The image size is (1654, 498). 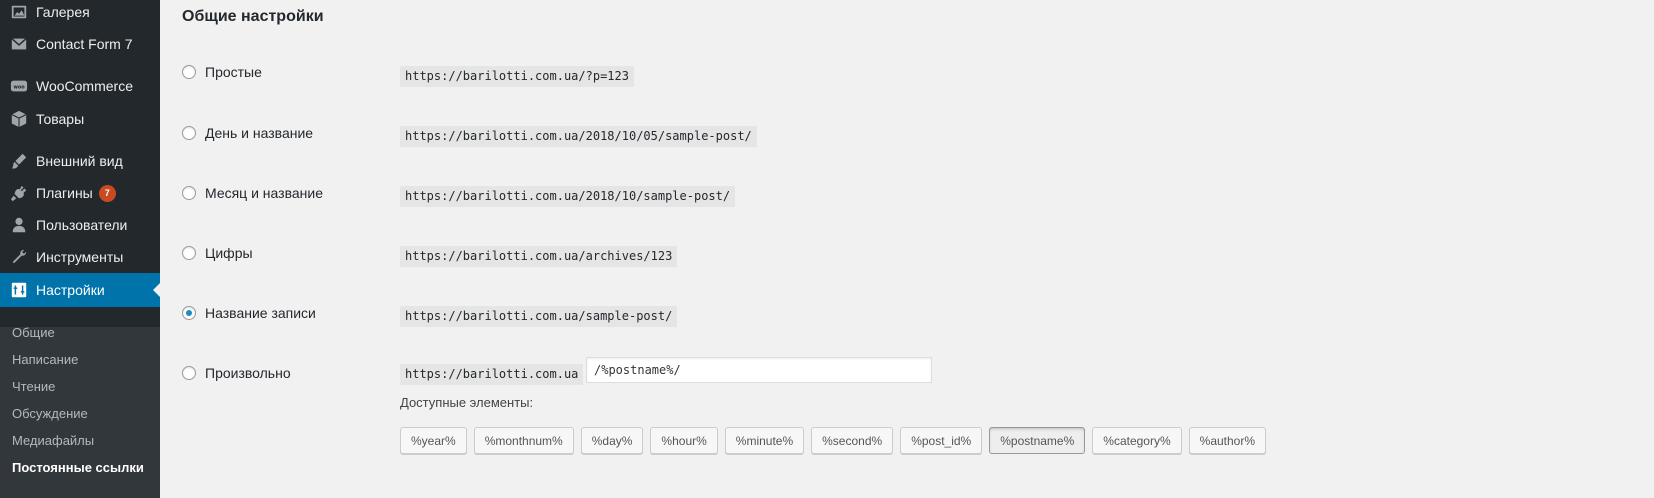 What do you see at coordinates (19, 119) in the screenshot?
I see `box-icon` at bounding box center [19, 119].